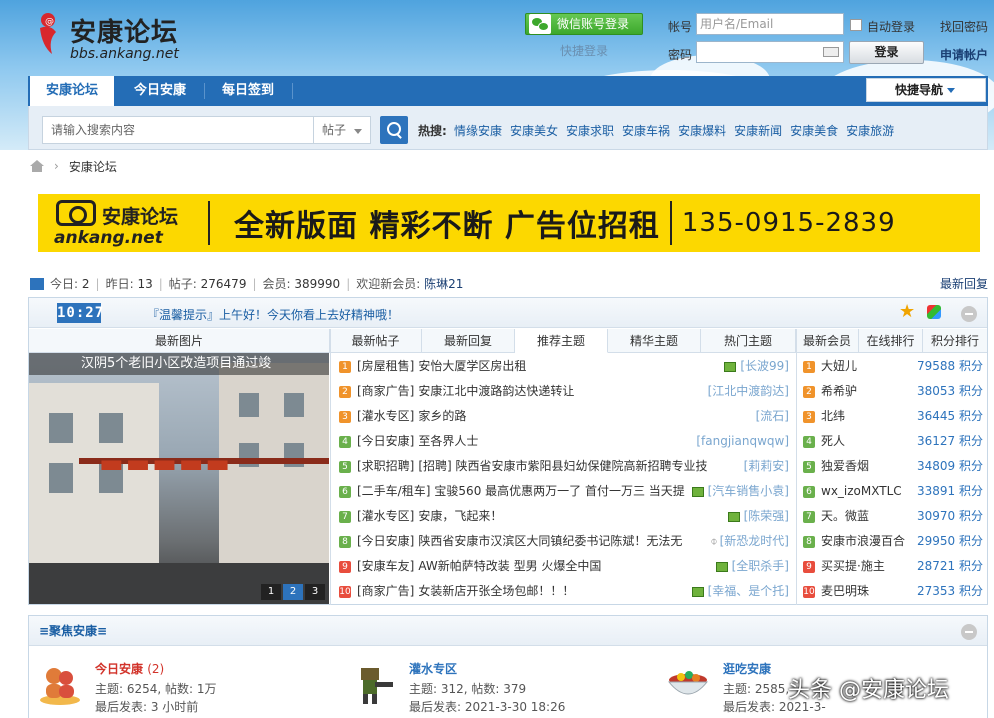 The image size is (994, 718). Describe the element at coordinates (955, 341) in the screenshot. I see `tab-points-rank: 积分排行` at that location.